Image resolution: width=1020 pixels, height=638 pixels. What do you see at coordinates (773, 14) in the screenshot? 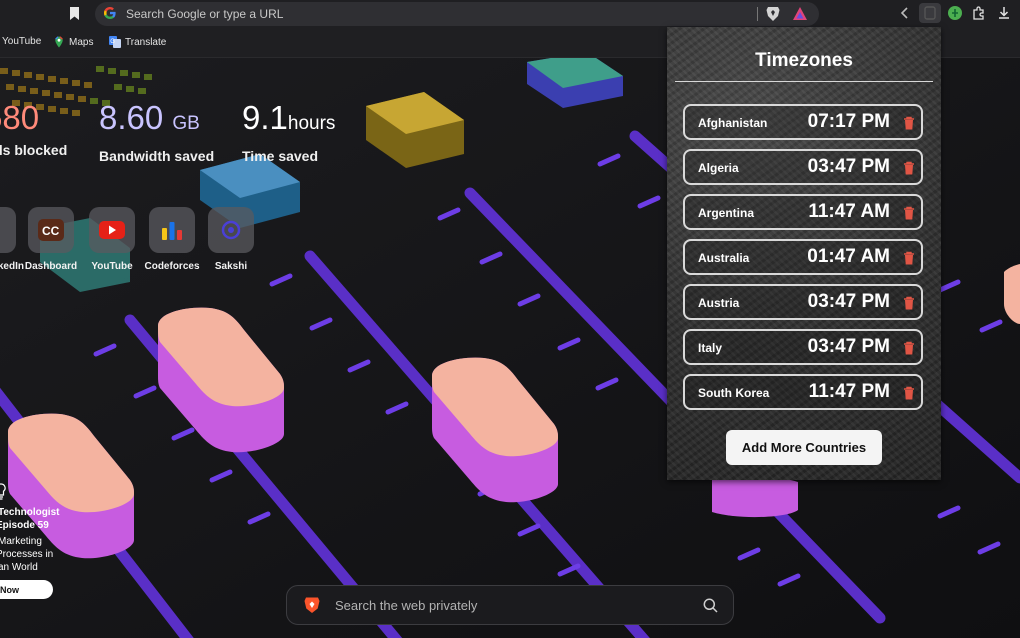
I see `brave-shields-icon` at bounding box center [773, 14].